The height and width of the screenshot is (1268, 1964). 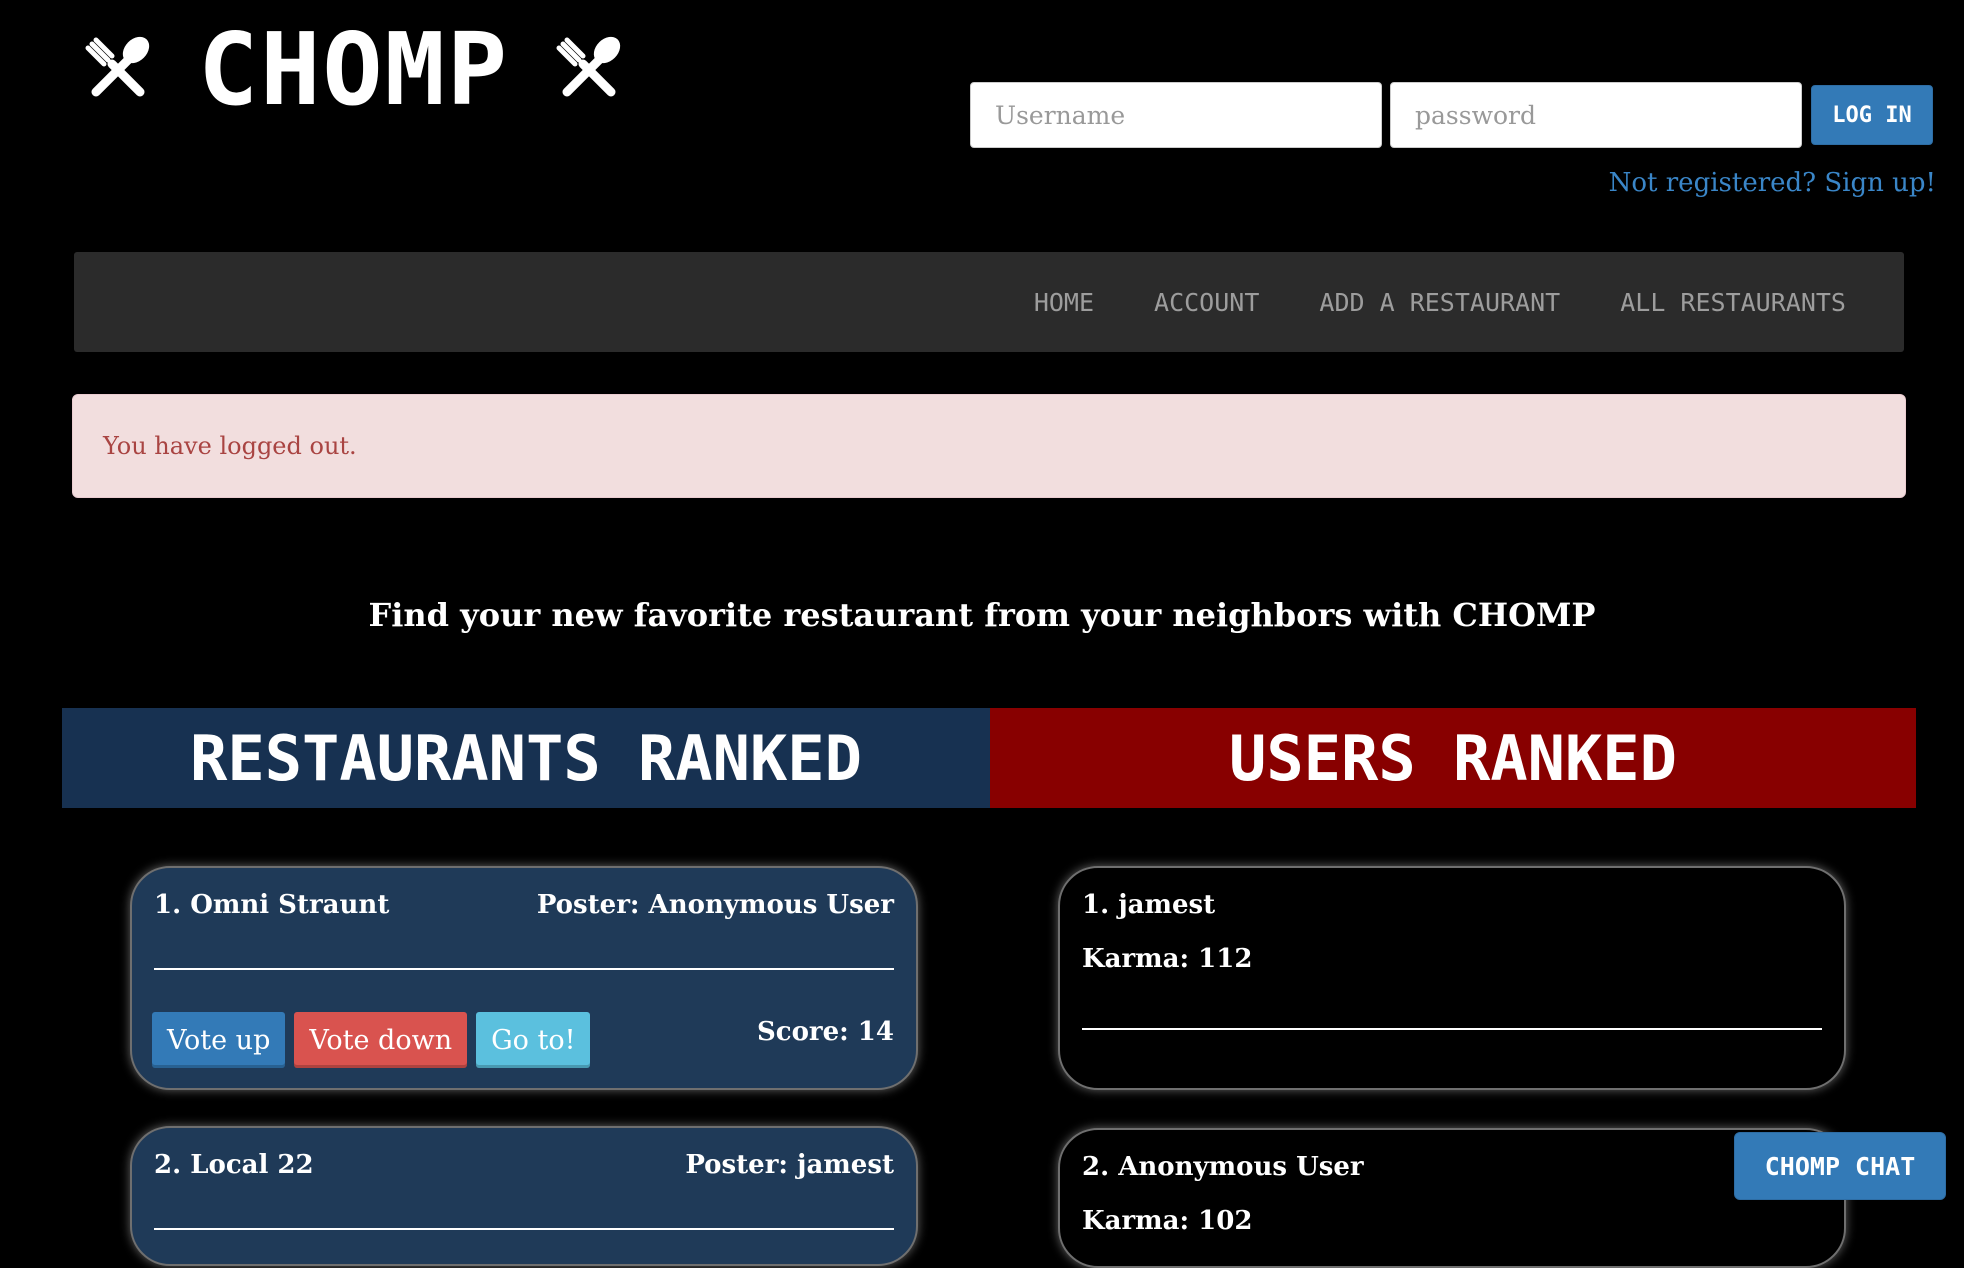 What do you see at coordinates (1452, 1198) in the screenshot?
I see `user-card: 2. Anonymous User Karma: 102` at bounding box center [1452, 1198].